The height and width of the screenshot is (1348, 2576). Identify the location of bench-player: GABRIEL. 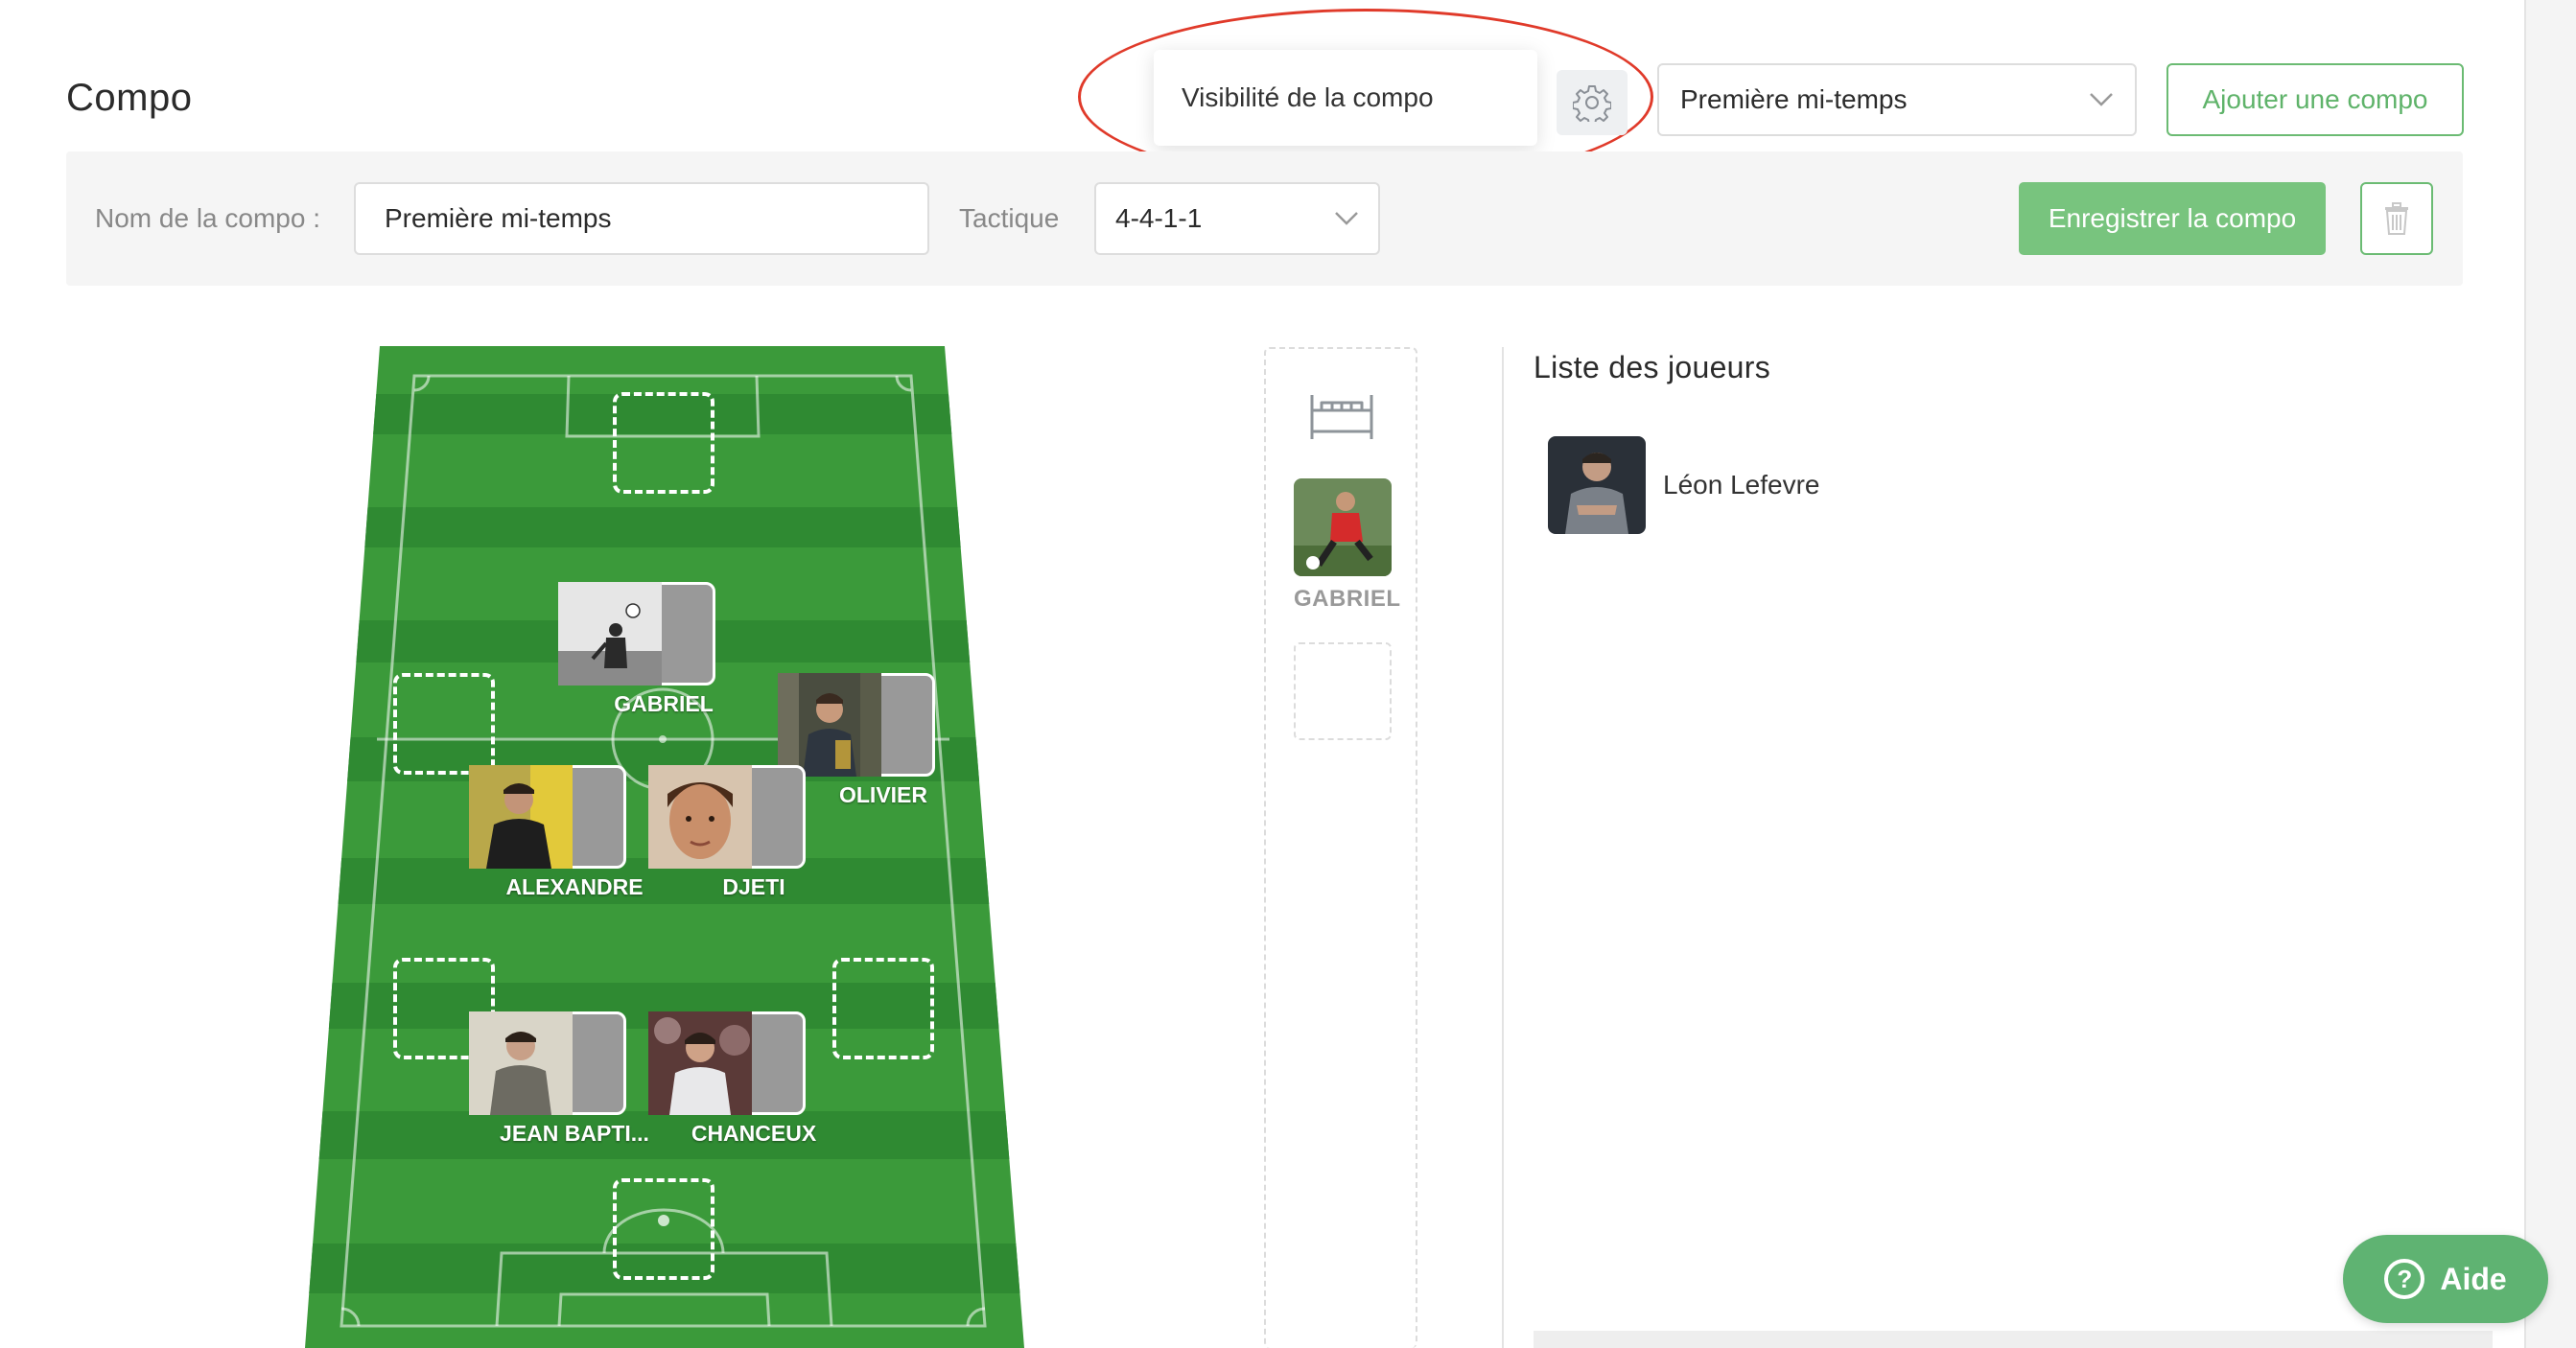
(1347, 545).